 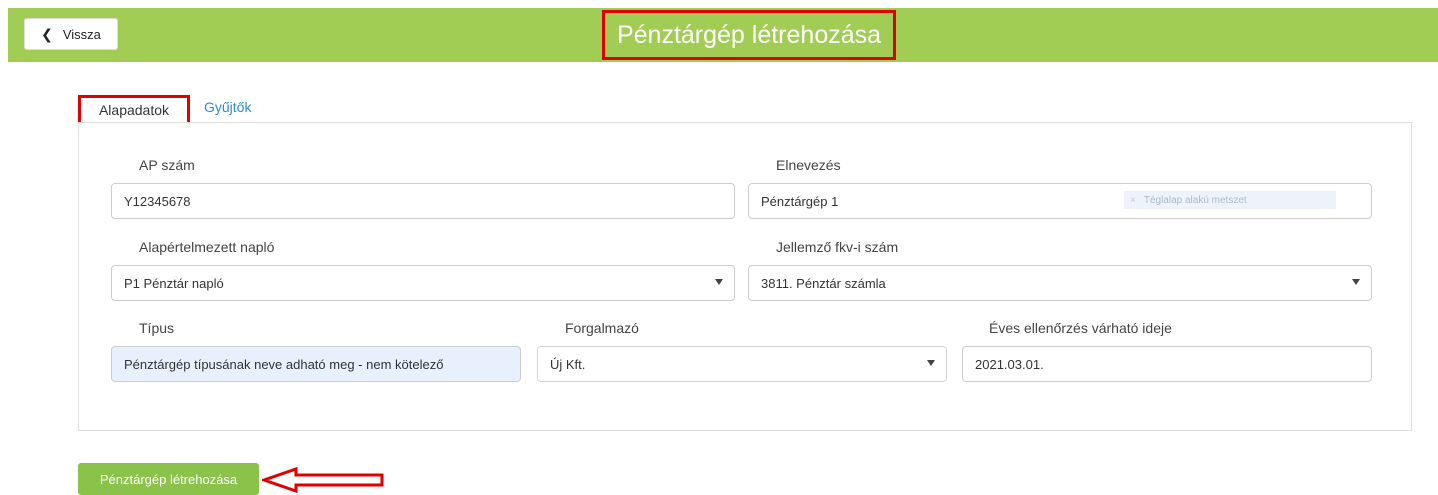 I want to click on arrow-left-icon, so click(x=323, y=480).